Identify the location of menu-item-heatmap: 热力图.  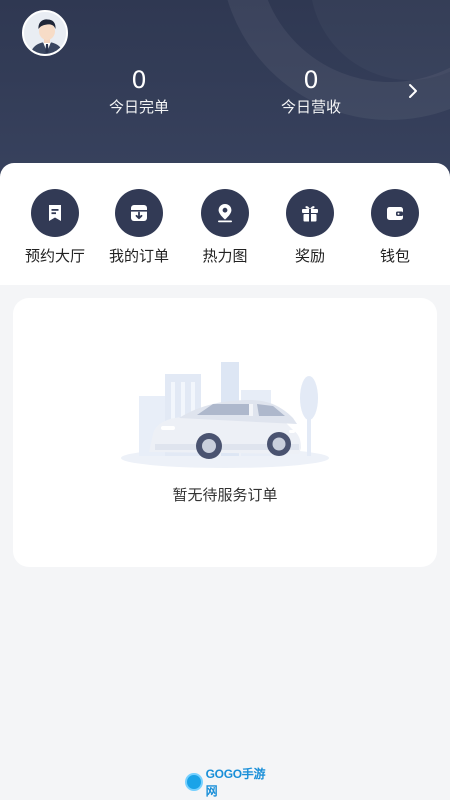
(225, 227).